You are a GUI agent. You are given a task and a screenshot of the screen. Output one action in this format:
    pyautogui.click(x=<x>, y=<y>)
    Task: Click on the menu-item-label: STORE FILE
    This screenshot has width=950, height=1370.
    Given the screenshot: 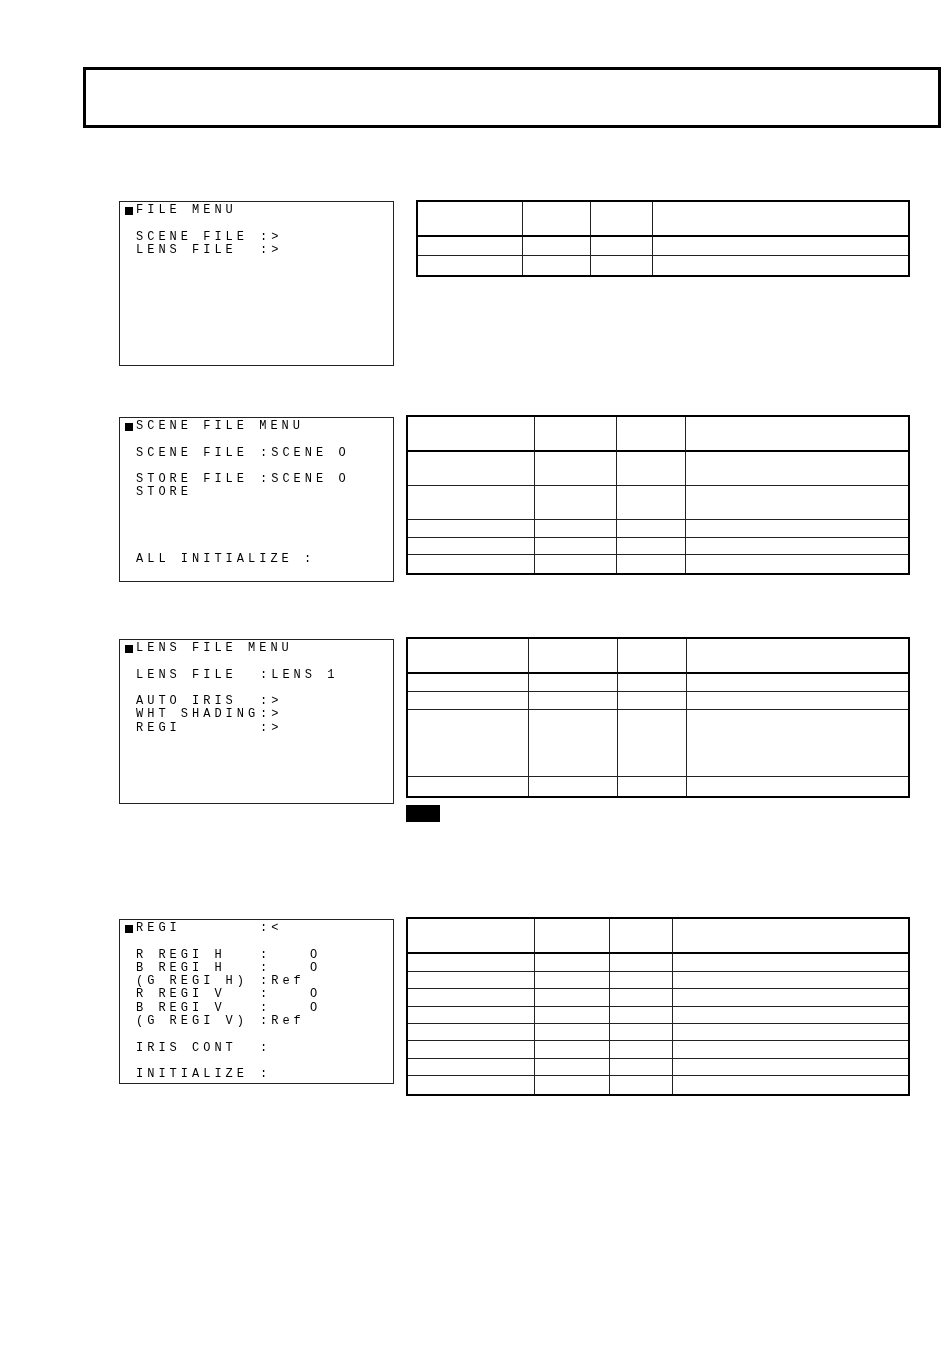 What is the action you would take?
    pyautogui.click(x=192, y=480)
    